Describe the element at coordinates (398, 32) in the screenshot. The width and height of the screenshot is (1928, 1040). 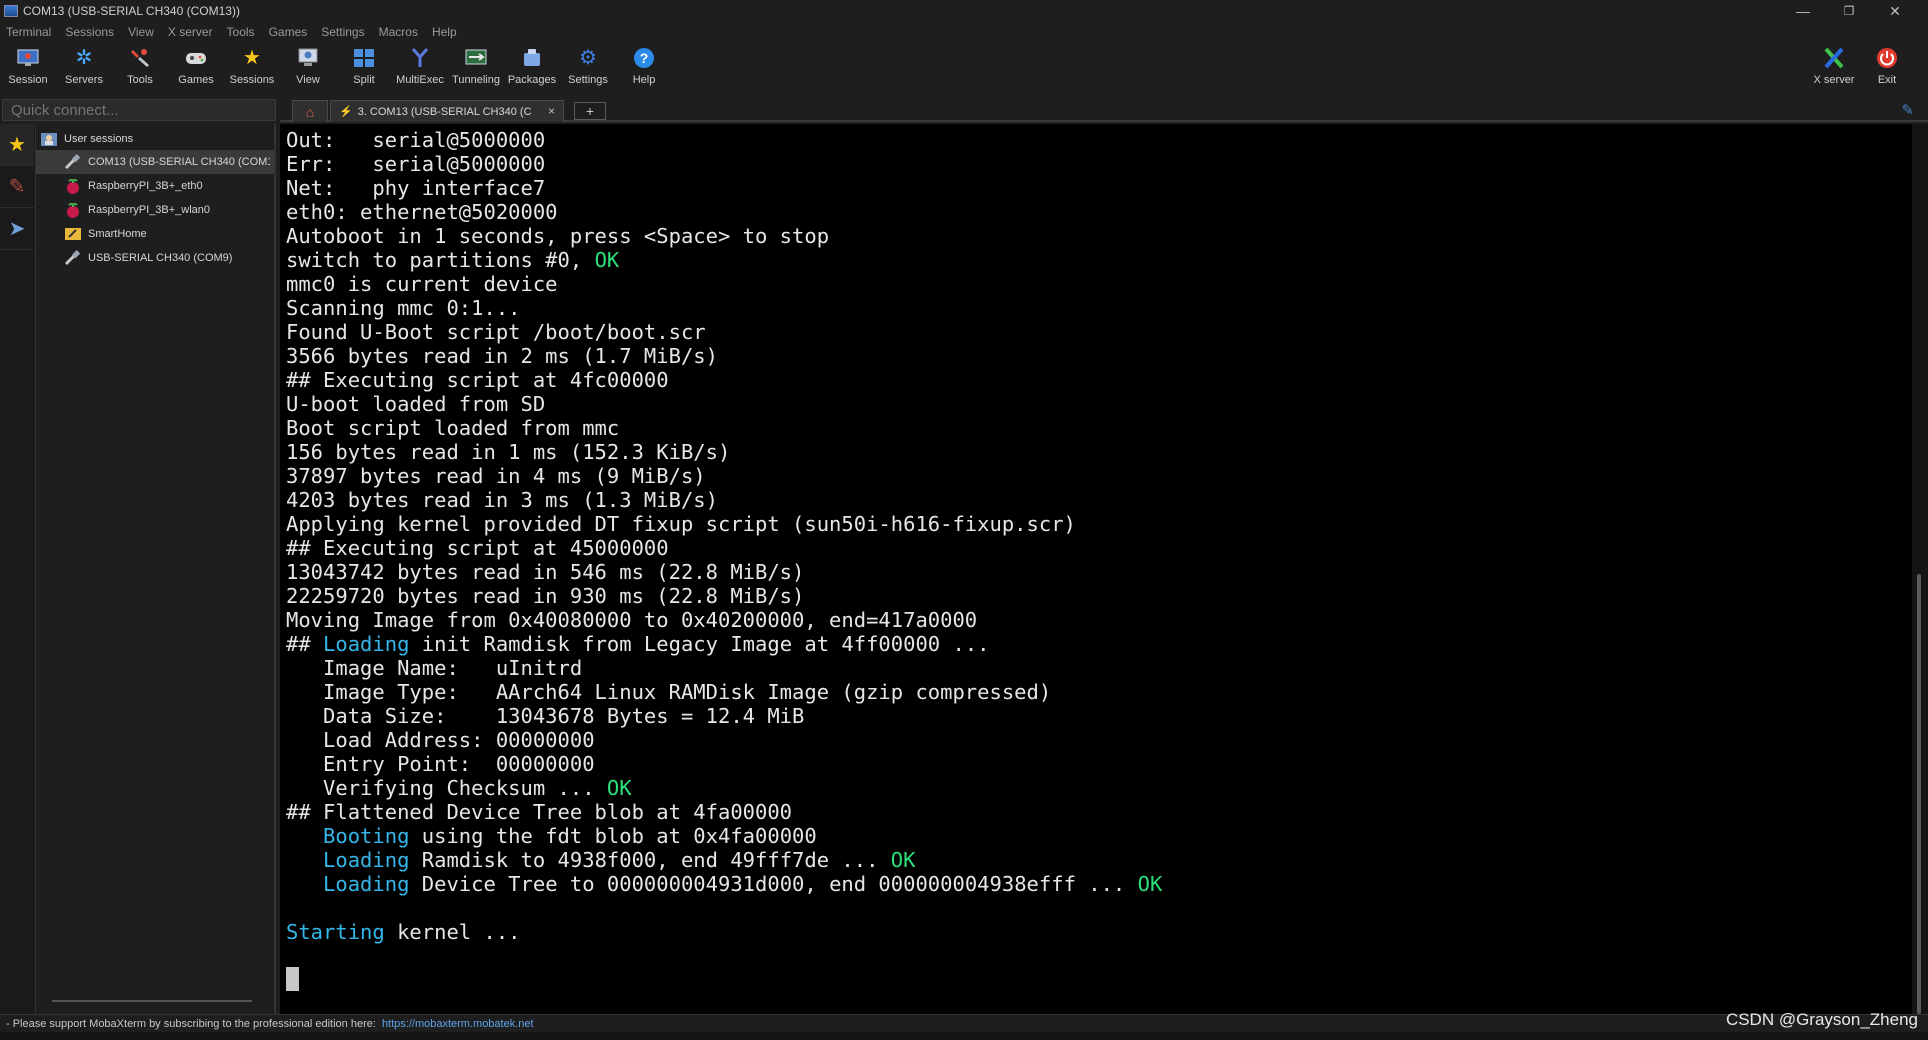
I see `menu-macros: Macros` at that location.